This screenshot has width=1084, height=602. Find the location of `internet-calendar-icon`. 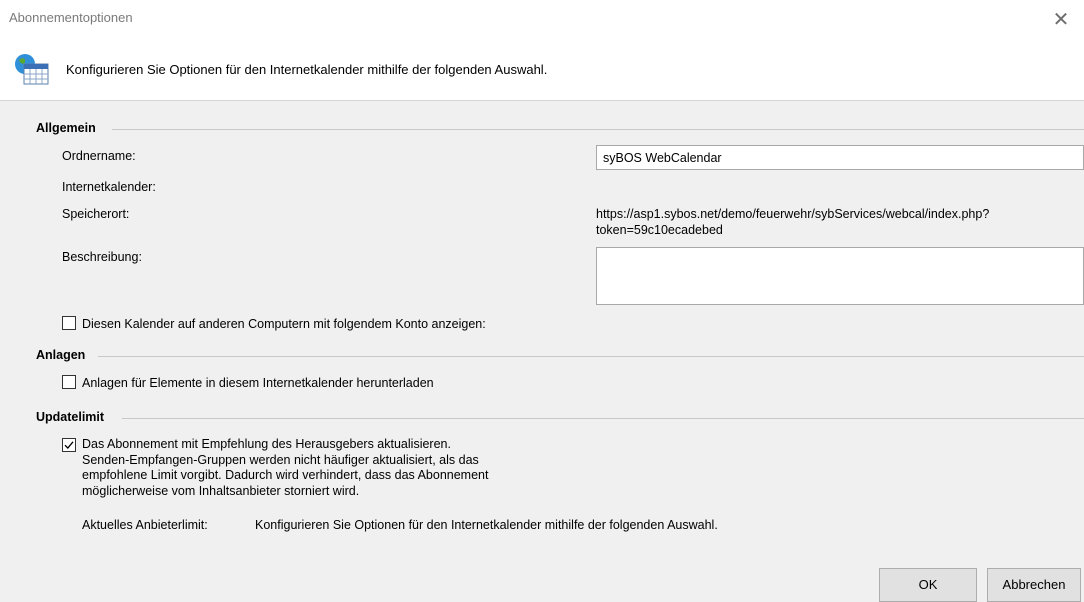

internet-calendar-icon is located at coordinates (32, 69).